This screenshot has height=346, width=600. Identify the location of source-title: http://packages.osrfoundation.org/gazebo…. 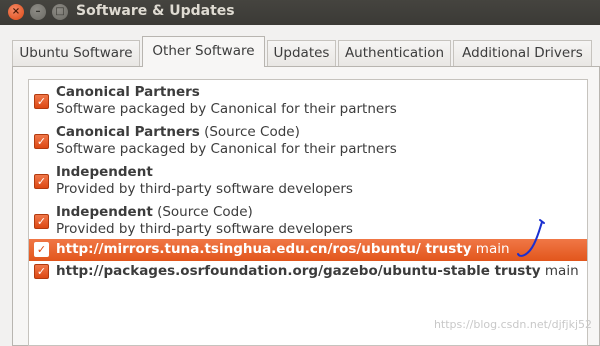
(317, 271).